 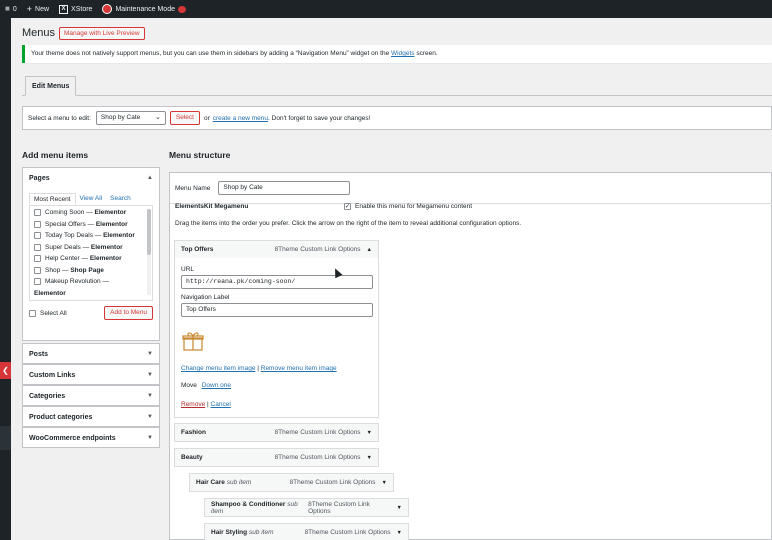 What do you see at coordinates (5, 438) in the screenshot?
I see `sidebar-highlight` at bounding box center [5, 438].